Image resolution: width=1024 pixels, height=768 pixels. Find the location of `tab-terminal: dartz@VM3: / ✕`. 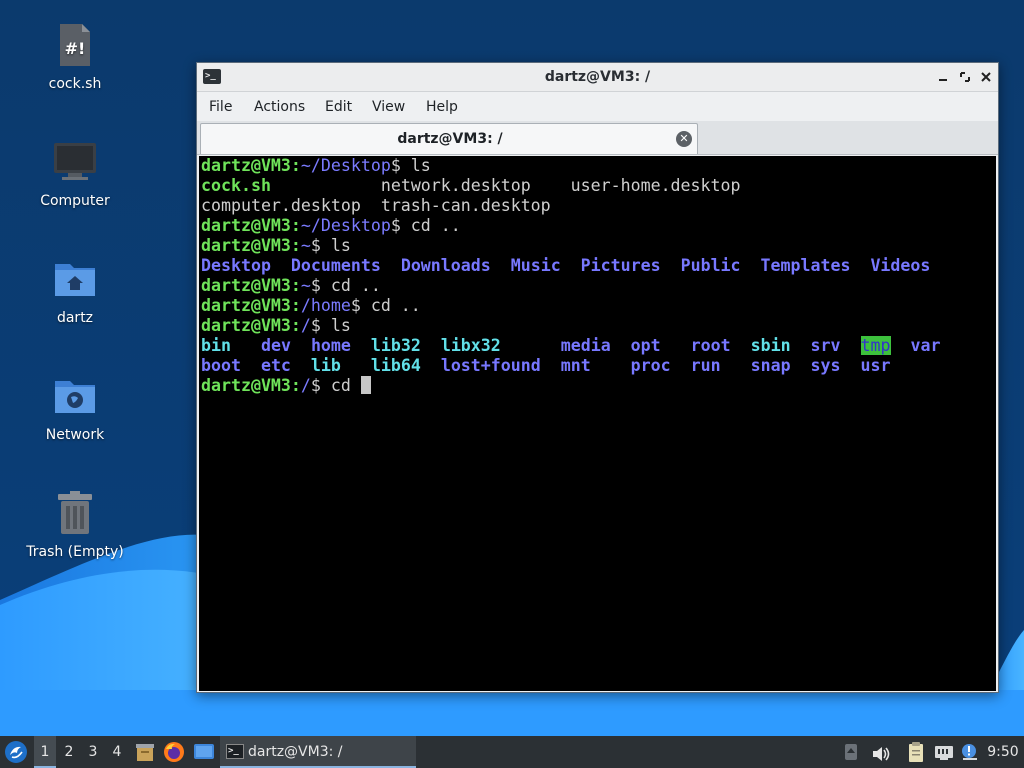

tab-terminal: dartz@VM3: / ✕ is located at coordinates (449, 138).